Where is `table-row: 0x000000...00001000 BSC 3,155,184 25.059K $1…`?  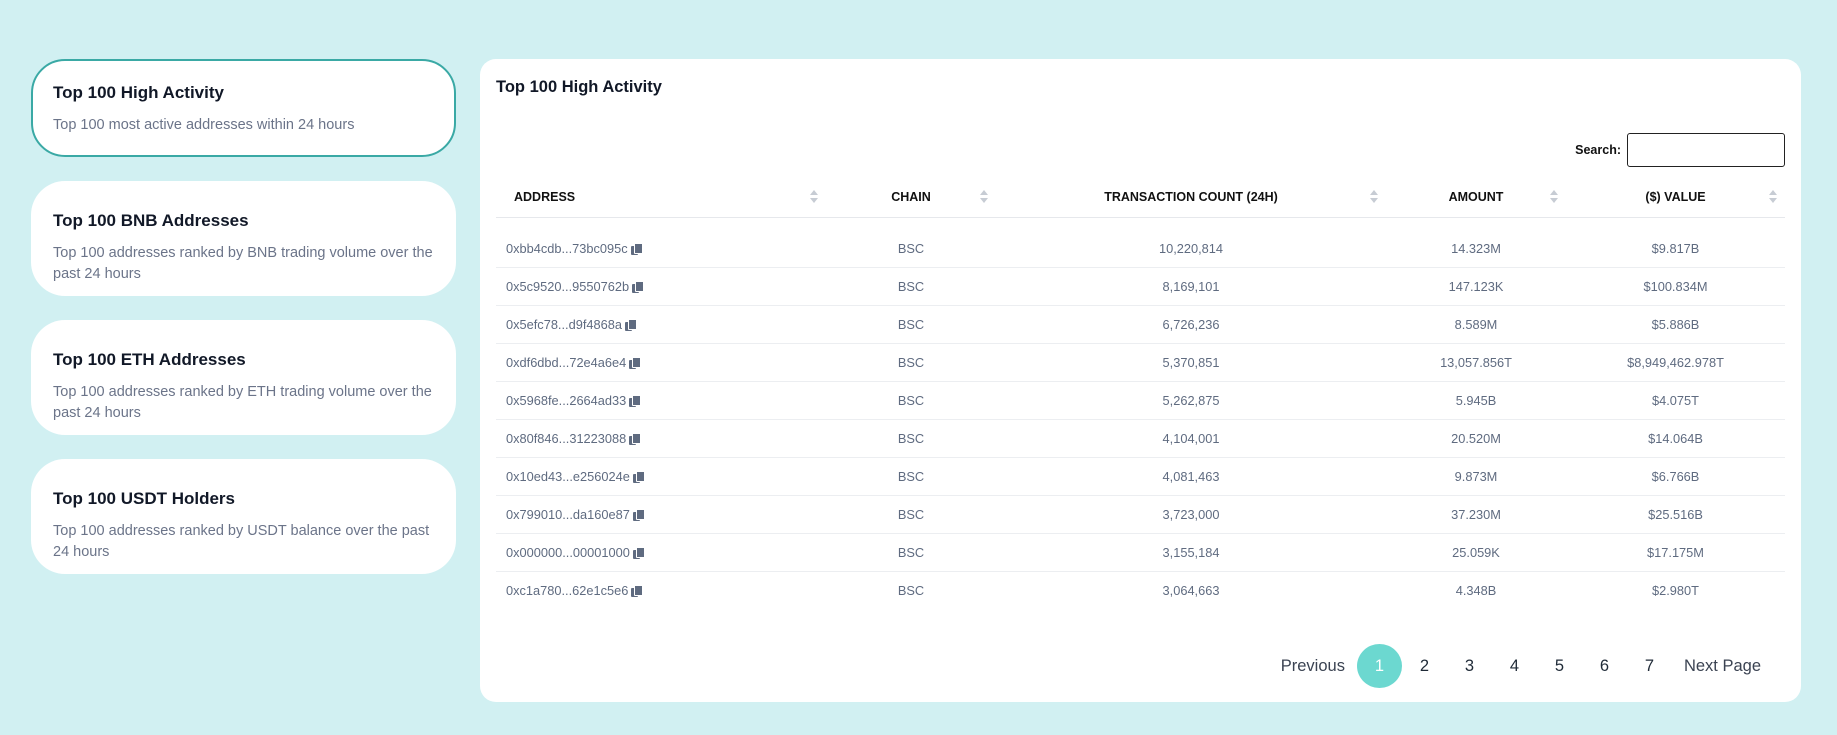 table-row: 0x000000...00001000 BSC 3,155,184 25.059K $1… is located at coordinates (1140, 553).